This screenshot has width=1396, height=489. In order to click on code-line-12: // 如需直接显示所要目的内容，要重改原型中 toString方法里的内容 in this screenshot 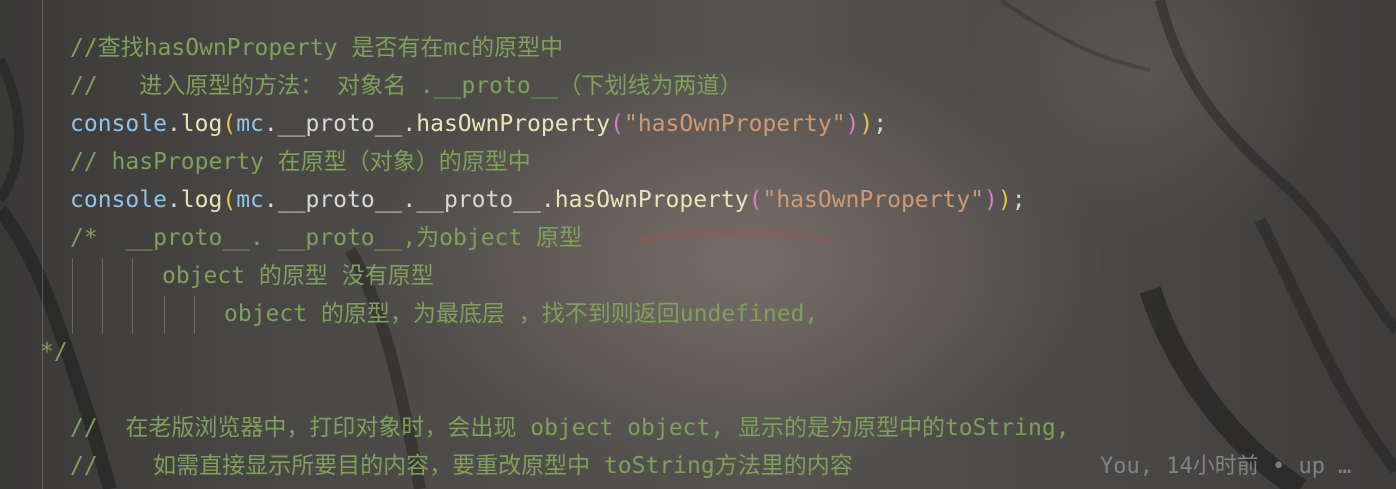, I will do `click(461, 466)`.